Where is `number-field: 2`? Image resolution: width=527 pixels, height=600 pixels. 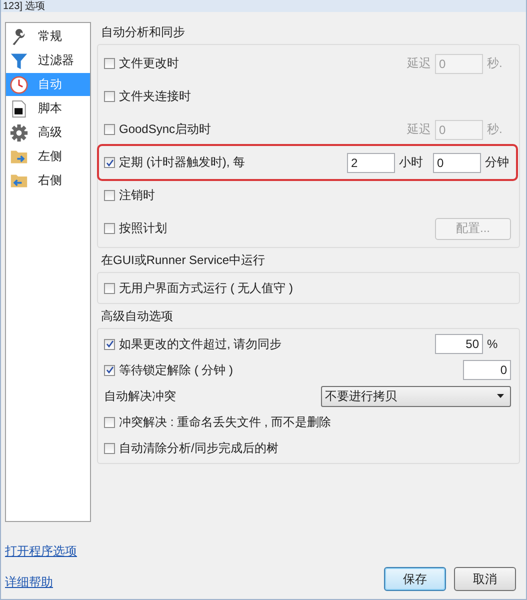
number-field: 2 is located at coordinates (371, 162).